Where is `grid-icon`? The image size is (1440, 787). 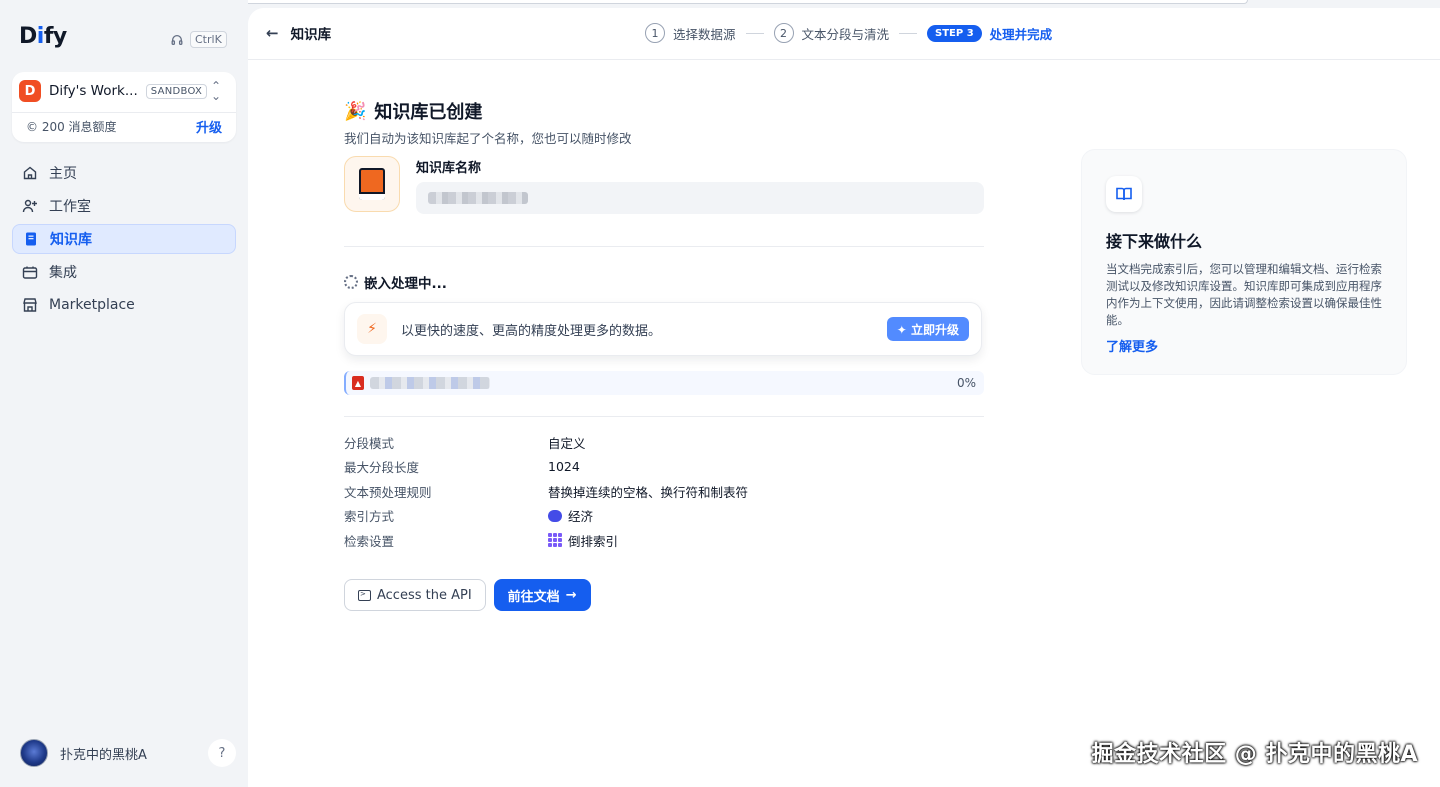
grid-icon is located at coordinates (555, 540).